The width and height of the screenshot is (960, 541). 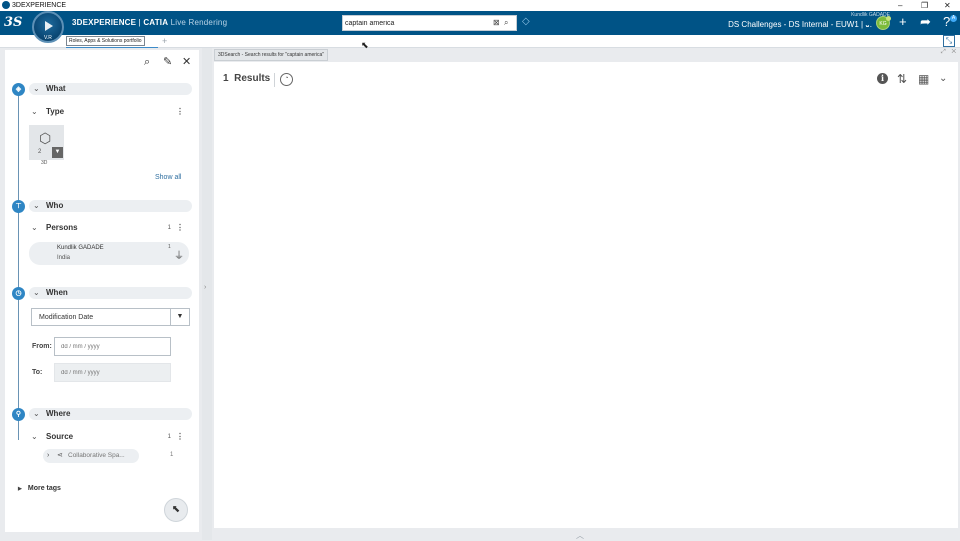 I want to click on sort-icon: ⇅, so click(x=902, y=79).